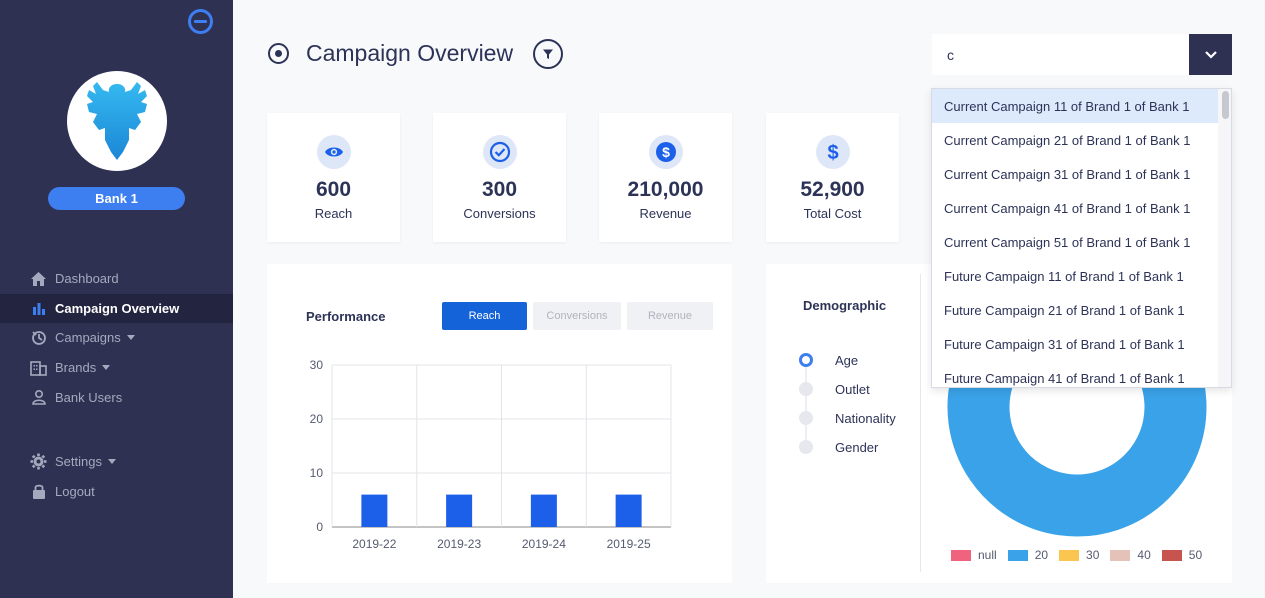 This screenshot has width=1265, height=598. Describe the element at coordinates (317, 419) in the screenshot. I see `y-tick-label: 20` at that location.